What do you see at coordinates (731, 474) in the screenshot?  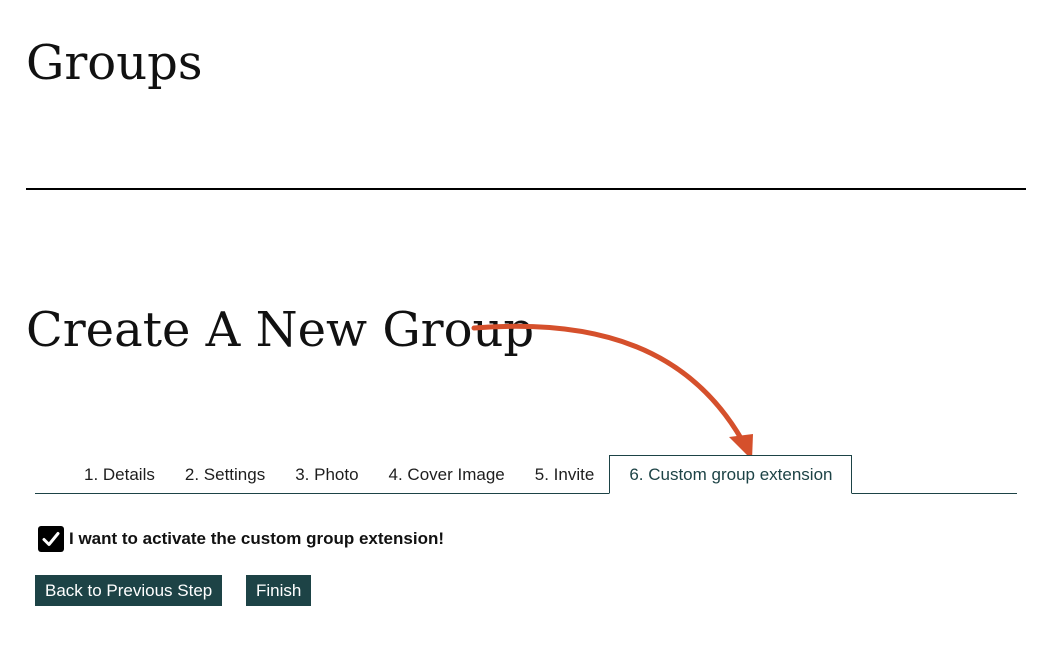 I see `tab-custom-group-extension: 6. Custom group extension` at bounding box center [731, 474].